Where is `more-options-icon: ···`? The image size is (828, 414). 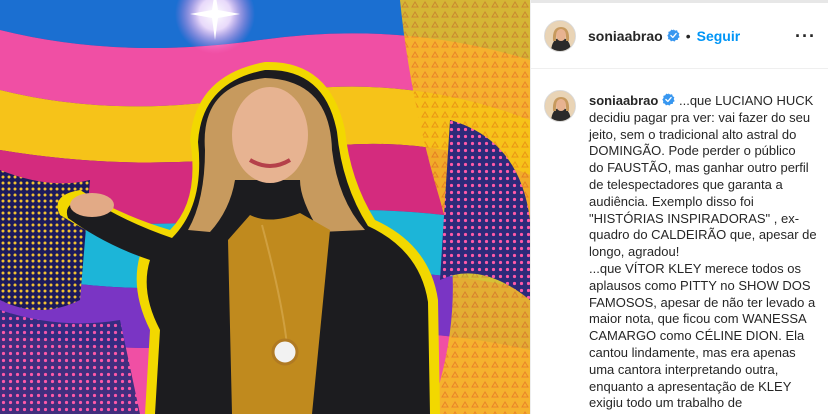 more-options-icon: ··· is located at coordinates (805, 36).